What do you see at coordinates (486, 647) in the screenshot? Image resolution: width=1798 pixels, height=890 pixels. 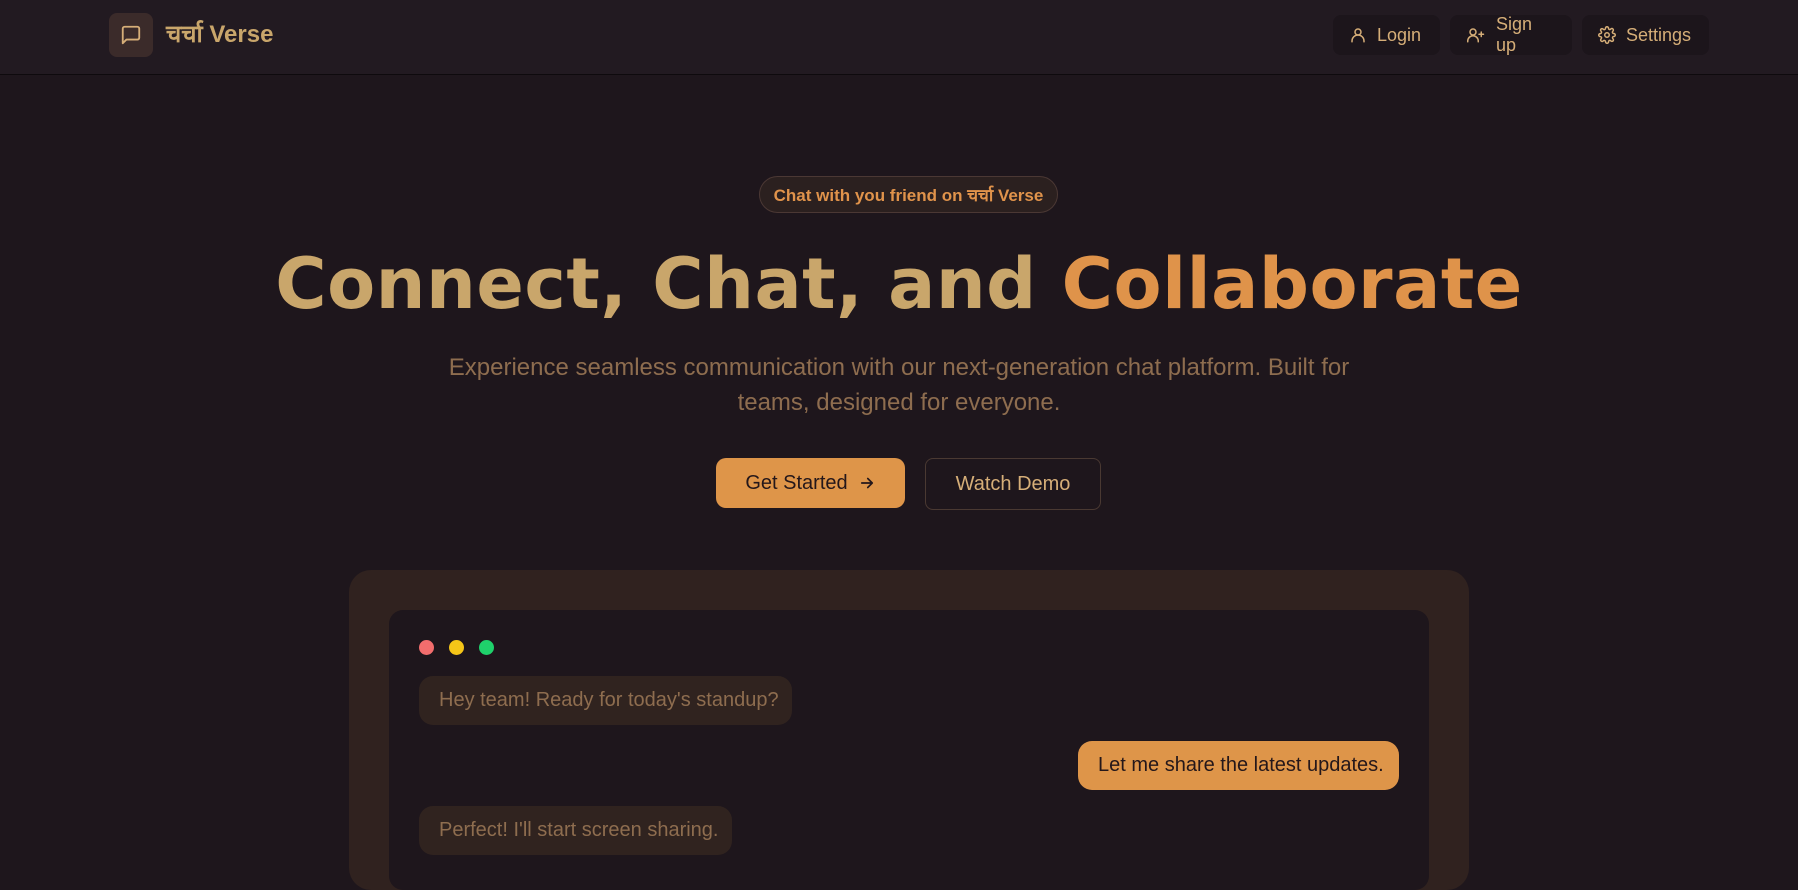 I see `window-maximize-dot` at bounding box center [486, 647].